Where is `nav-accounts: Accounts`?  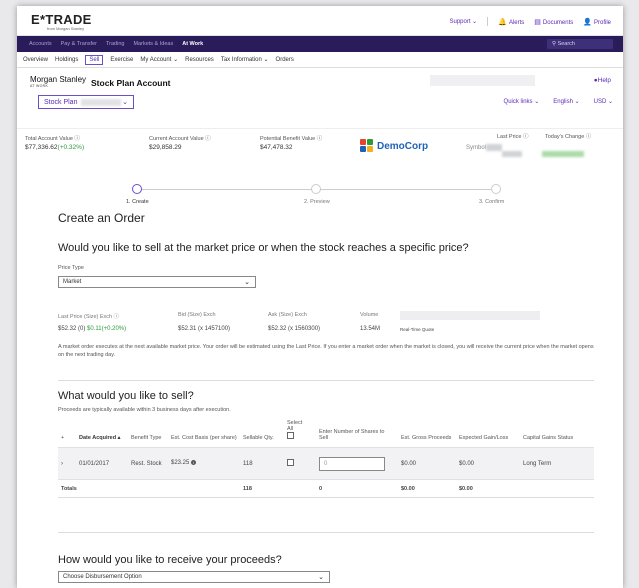 nav-accounts: Accounts is located at coordinates (40, 44).